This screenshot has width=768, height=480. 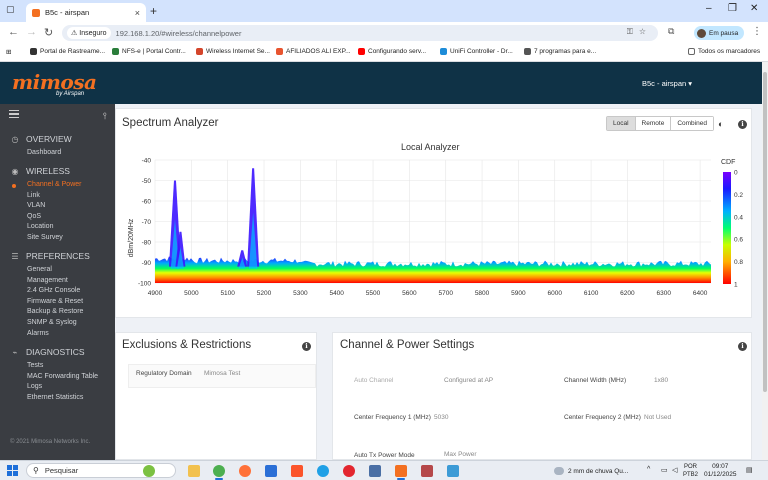 I want to click on x-tick-label: 5300, so click(x=300, y=293).